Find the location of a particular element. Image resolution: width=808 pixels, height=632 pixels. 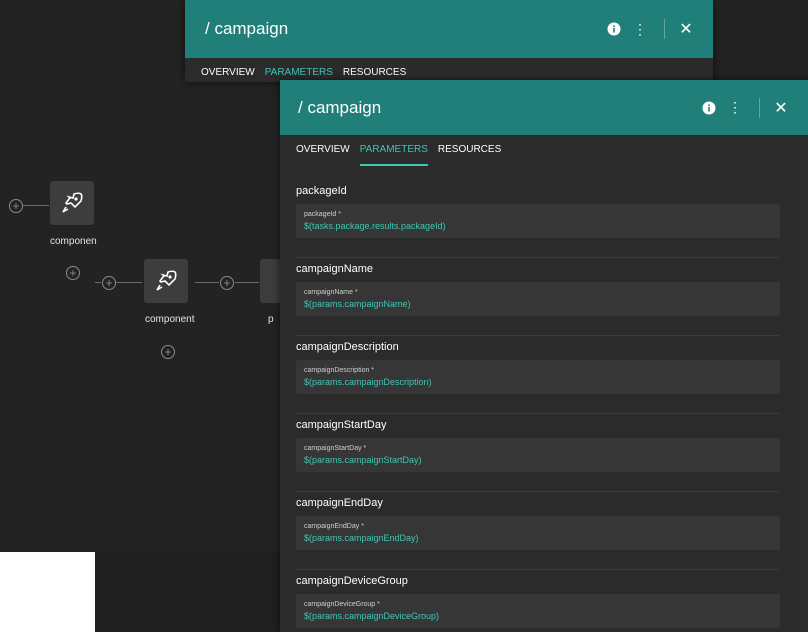

param-name: campaignDeviceGroup is located at coordinates (352, 581).